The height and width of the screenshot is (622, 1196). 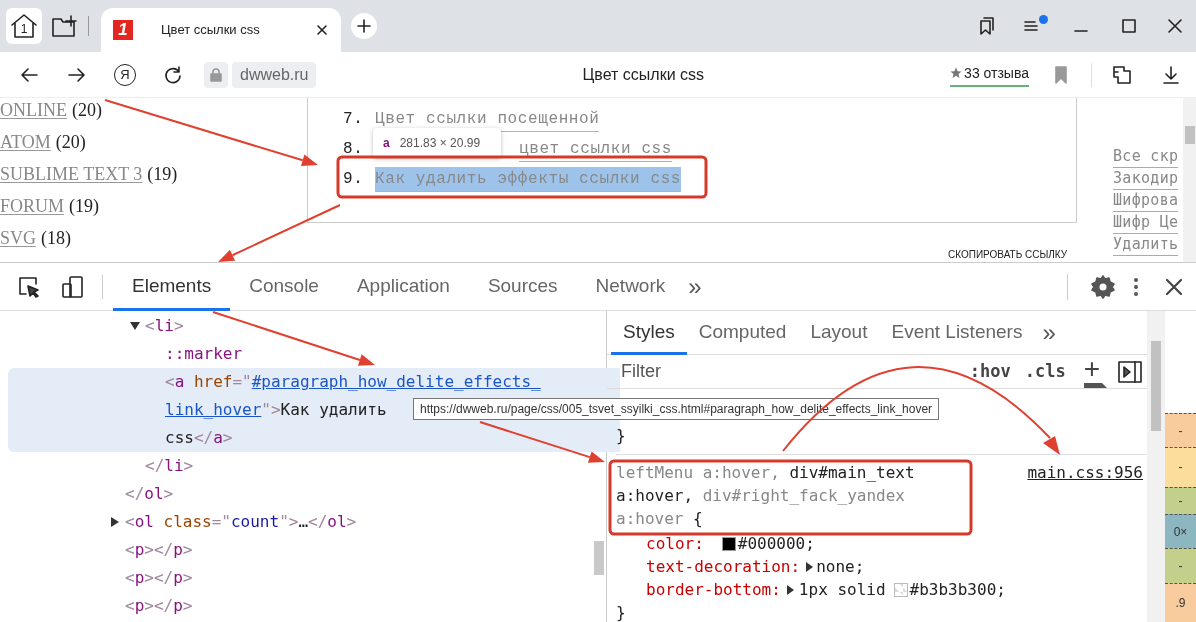 What do you see at coordinates (599, 558) in the screenshot?
I see `scrollbar-thumb` at bounding box center [599, 558].